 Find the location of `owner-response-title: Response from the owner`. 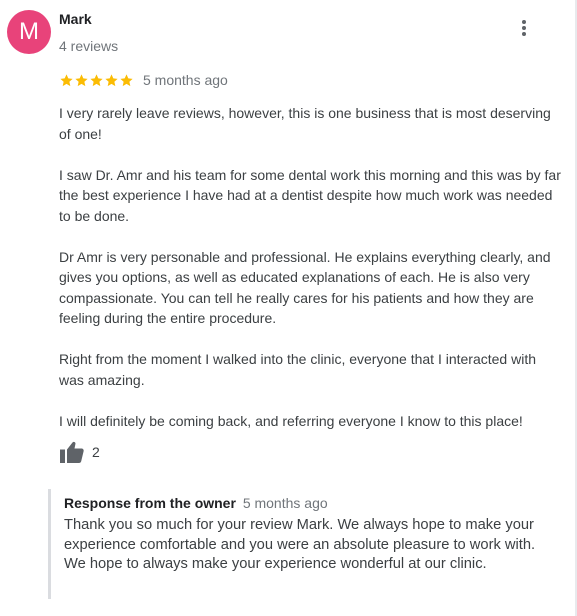

owner-response-title: Response from the owner is located at coordinates (150, 503).